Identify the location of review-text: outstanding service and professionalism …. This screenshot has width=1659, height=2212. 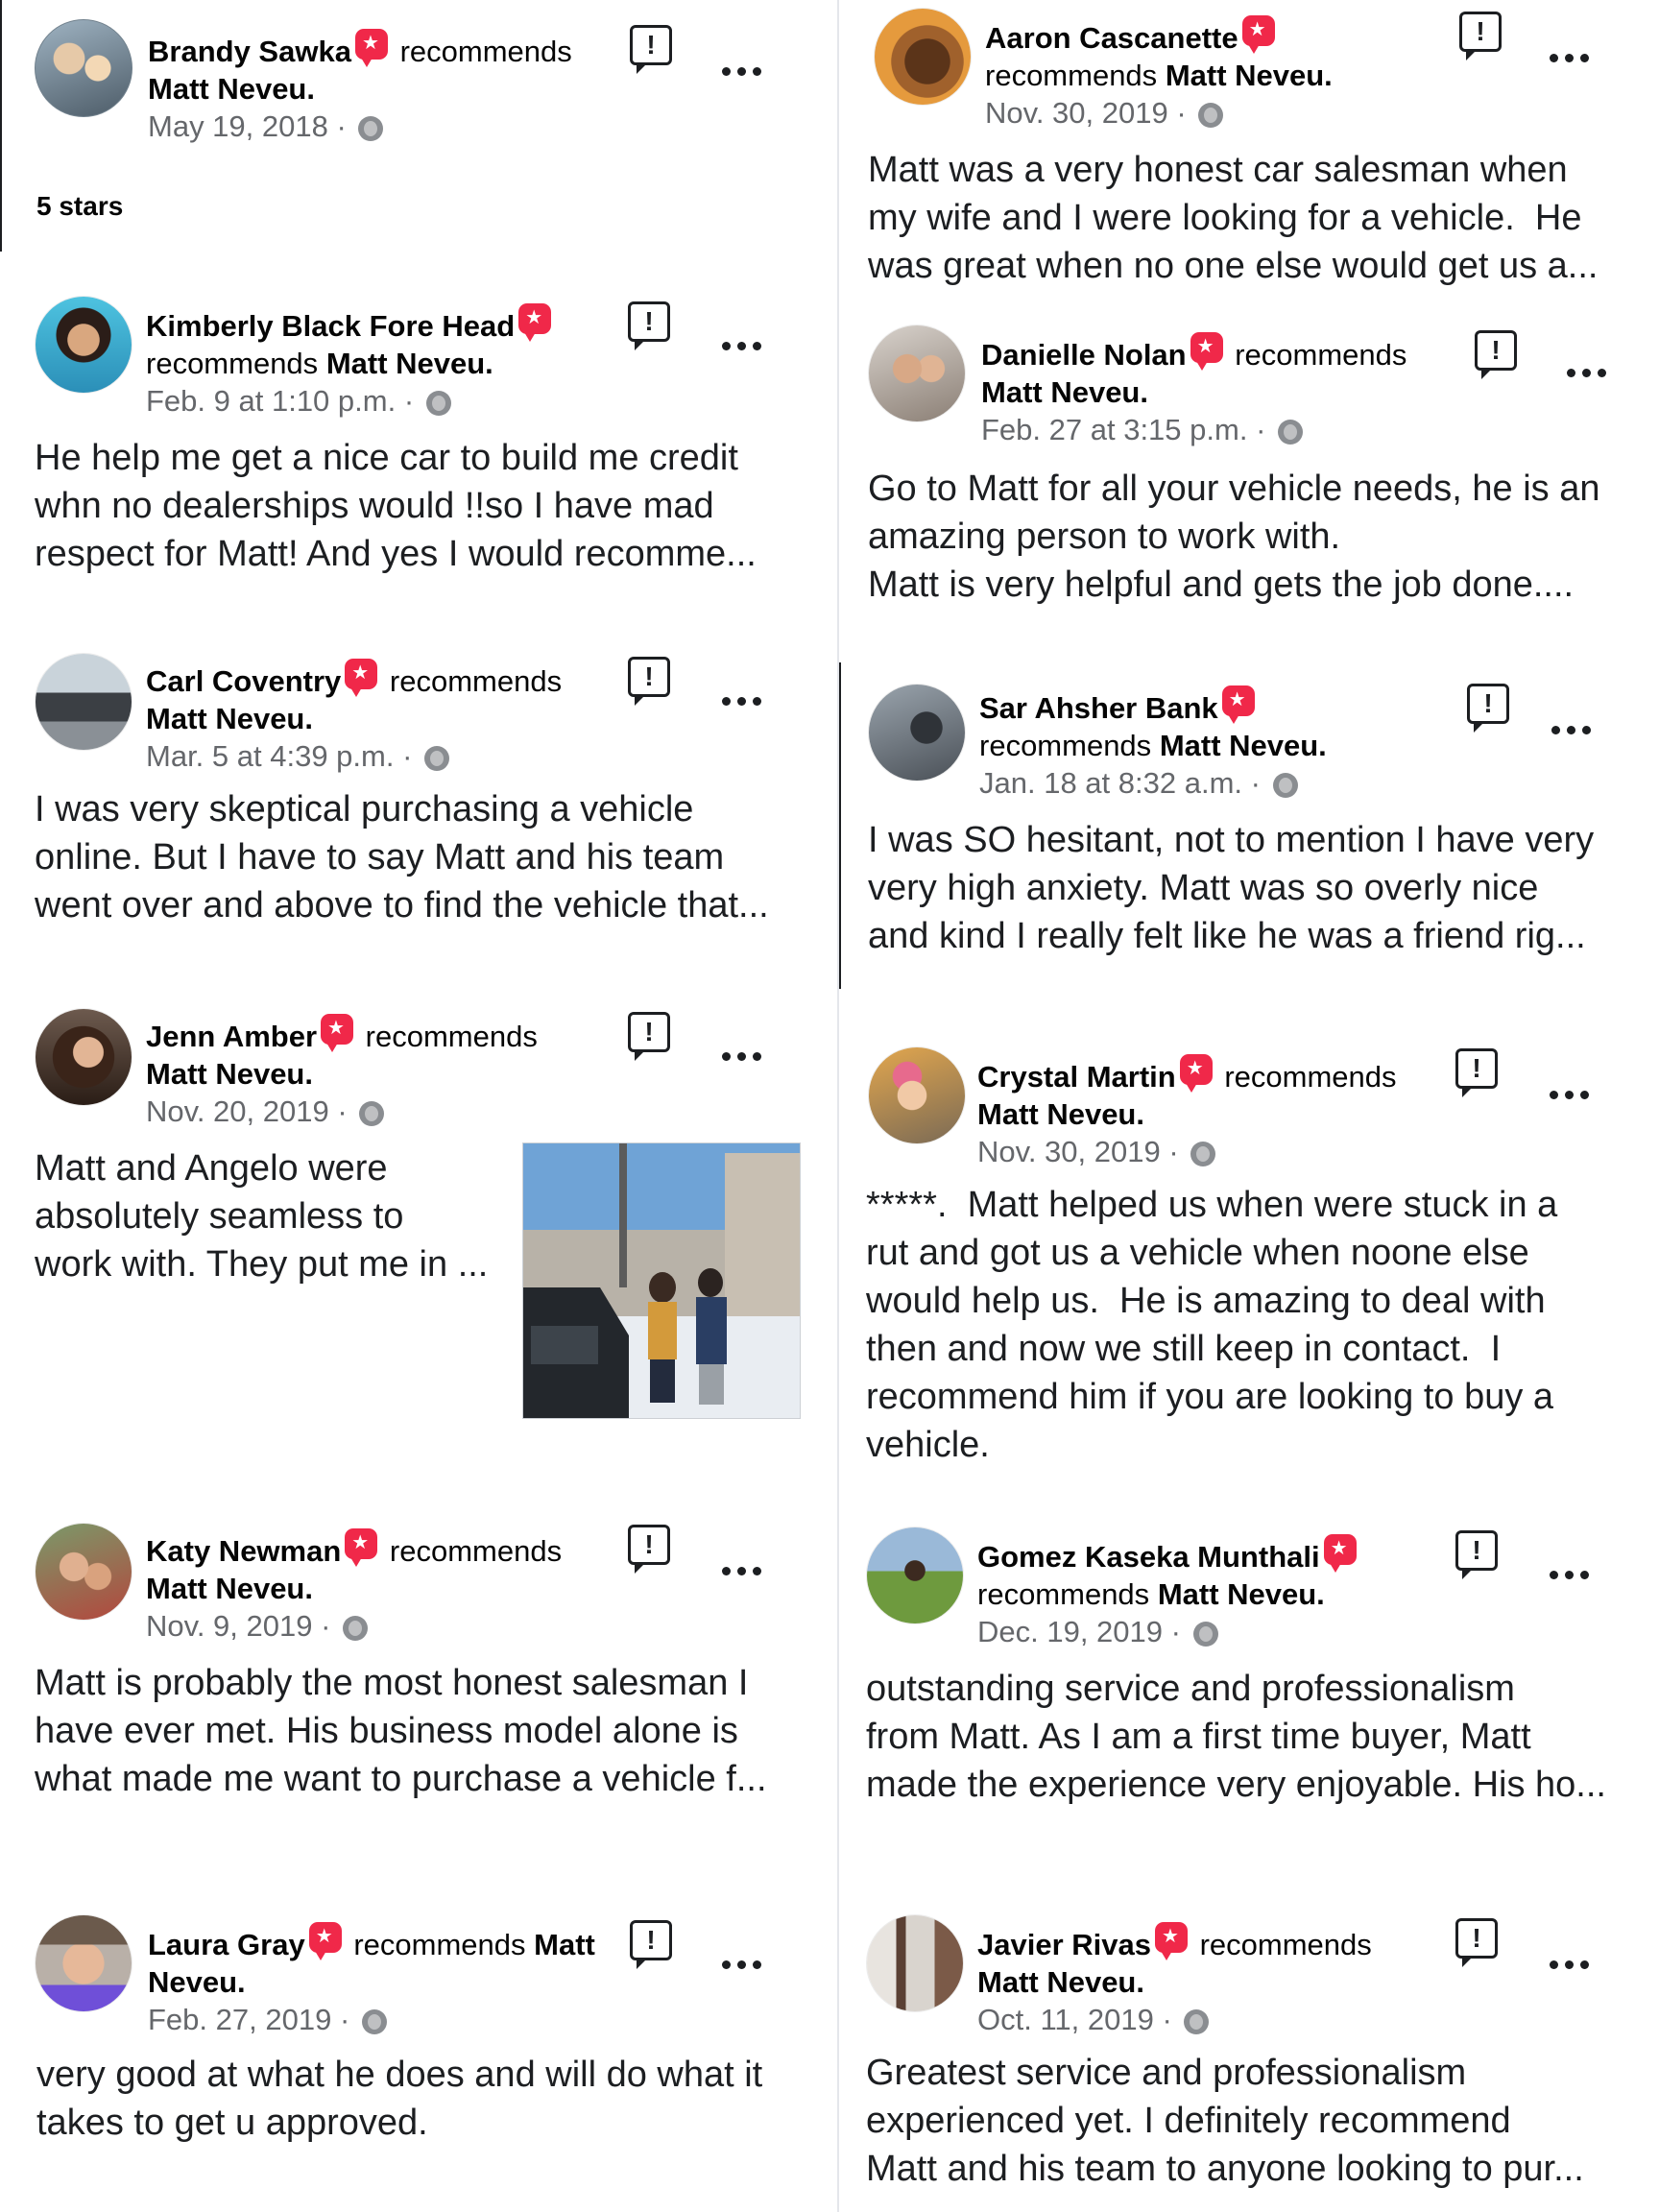
(1259, 1737).